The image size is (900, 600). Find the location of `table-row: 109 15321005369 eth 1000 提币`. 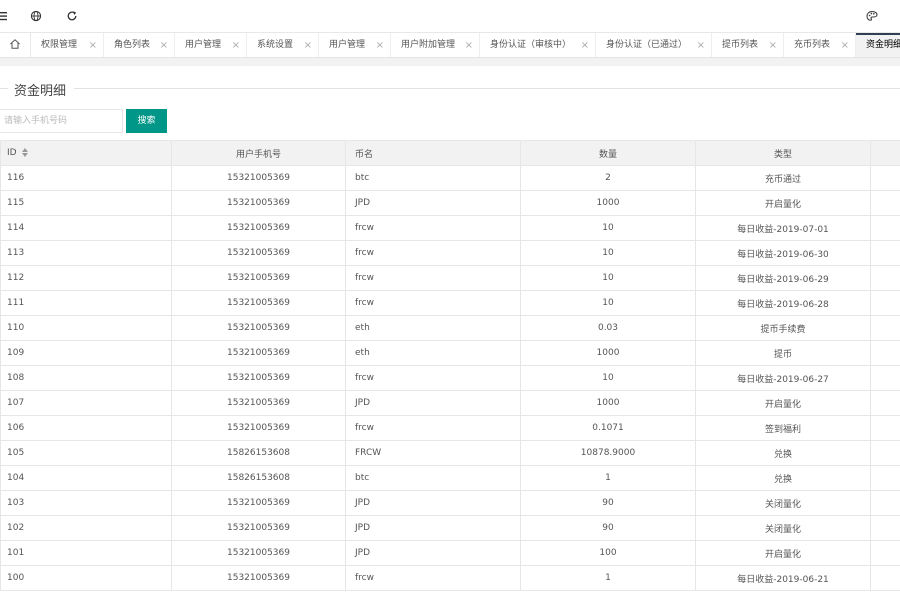

table-row: 109 15321005369 eth 1000 提币 is located at coordinates (450, 353).